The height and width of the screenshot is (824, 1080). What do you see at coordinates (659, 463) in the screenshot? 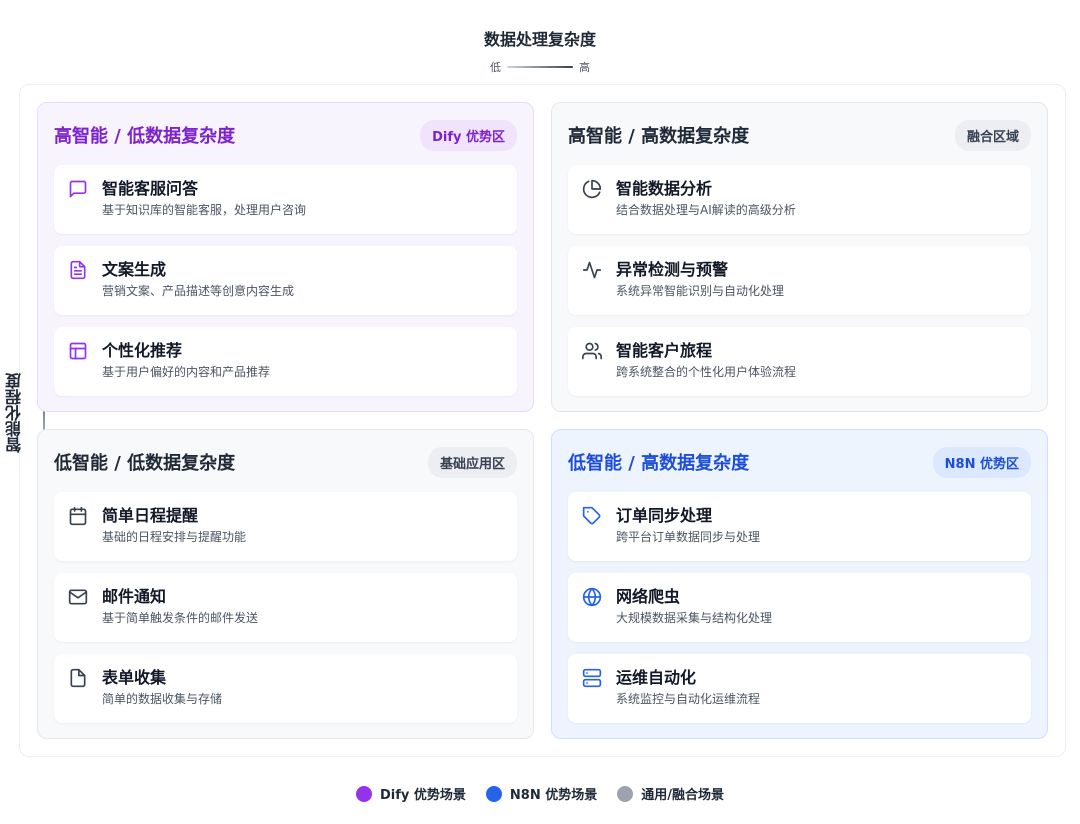
I see `quadrant-title: 低智能 / 高数据复杂度` at bounding box center [659, 463].